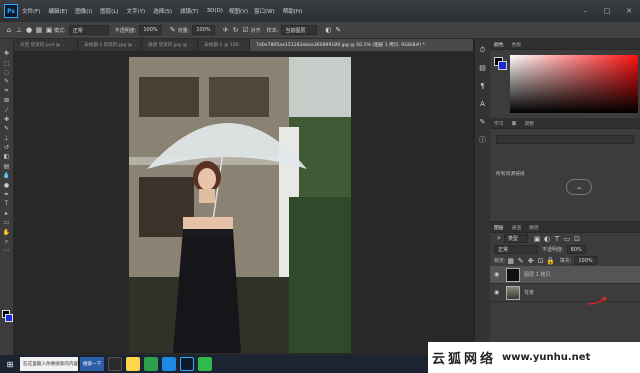  I want to click on minimize-icon: –, so click(585, 11).